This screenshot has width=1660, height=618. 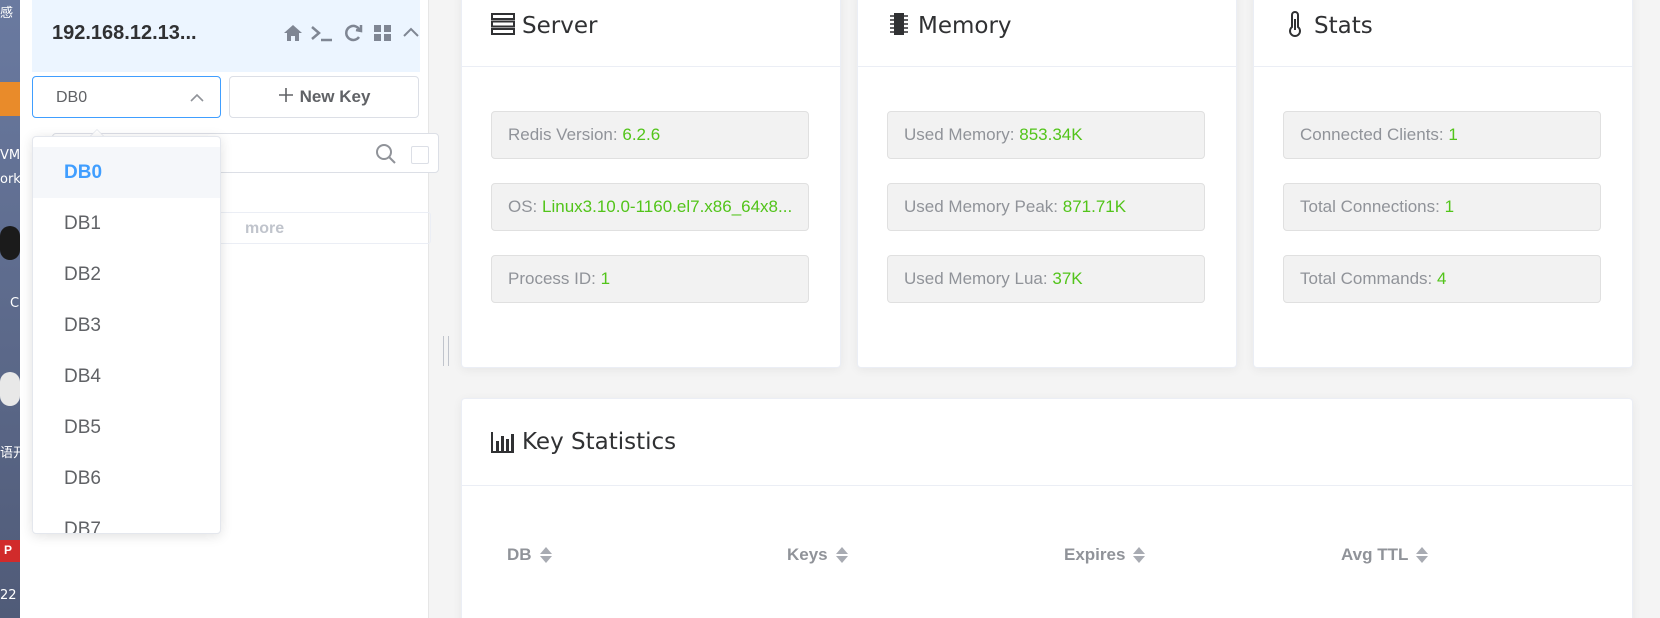 What do you see at coordinates (1047, 34) in the screenshot?
I see `card-header: Memory` at bounding box center [1047, 34].